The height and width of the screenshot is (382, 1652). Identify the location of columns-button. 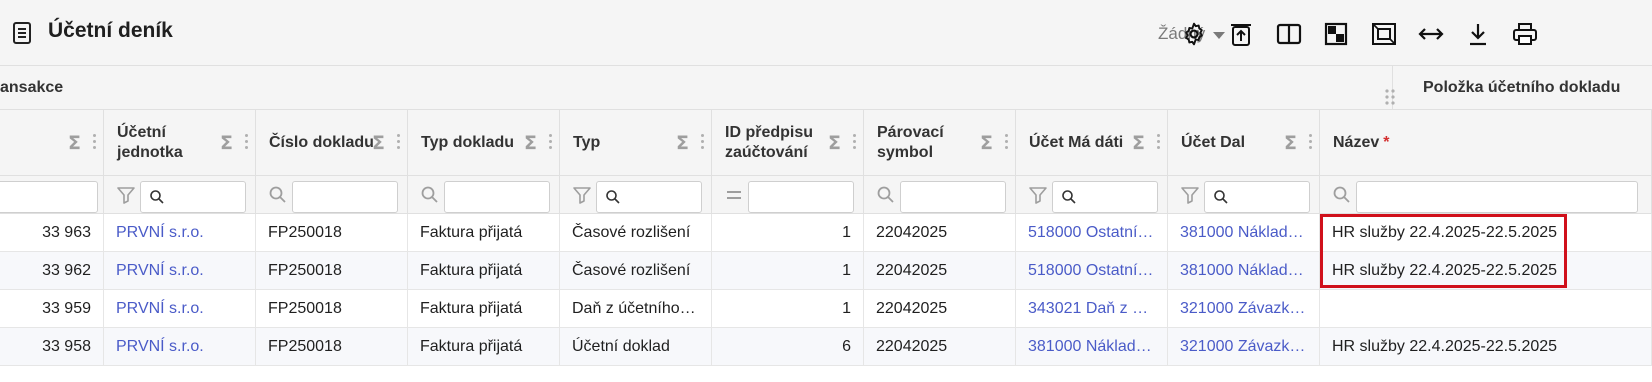
(1289, 34).